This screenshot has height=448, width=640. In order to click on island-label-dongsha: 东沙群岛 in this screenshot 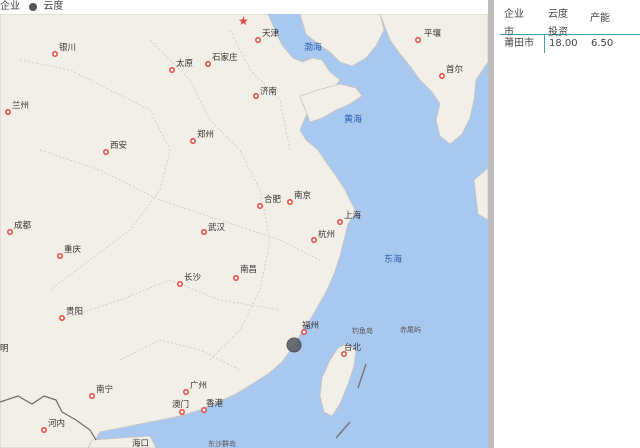, I will do `click(222, 443)`.